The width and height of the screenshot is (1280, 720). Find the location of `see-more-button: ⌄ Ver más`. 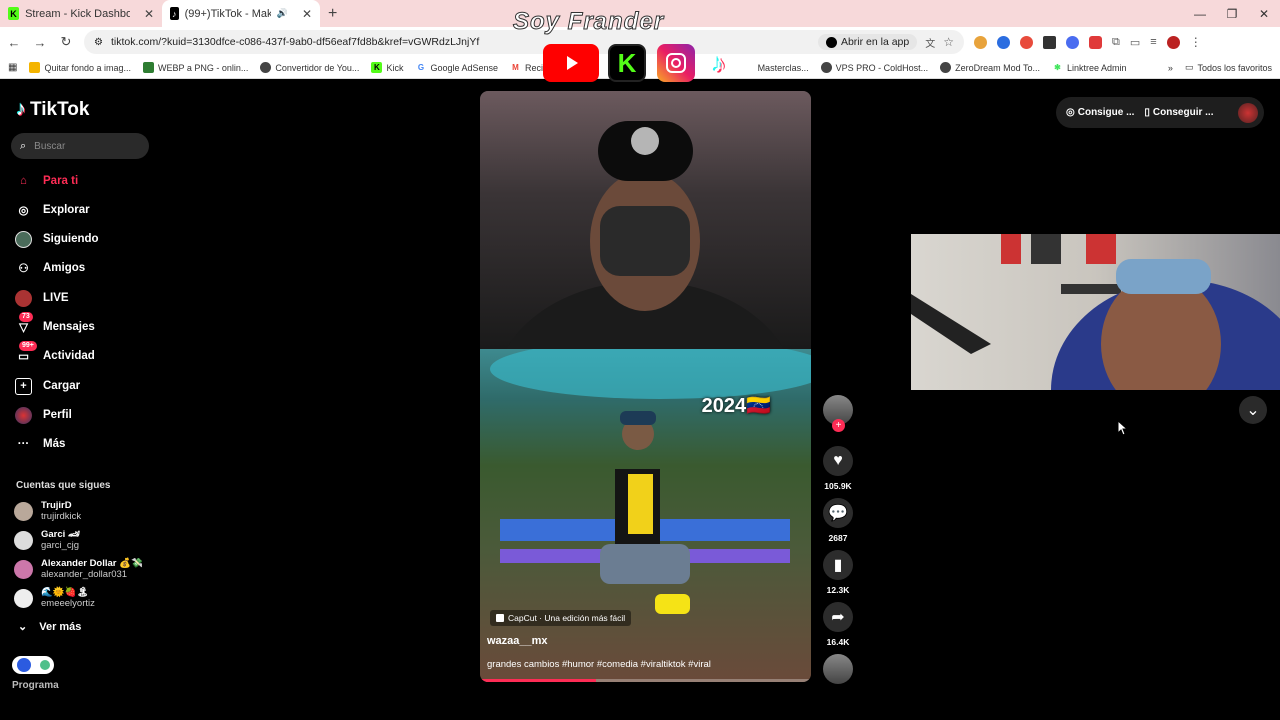

see-more-button: ⌄ Ver más is located at coordinates (49, 627).